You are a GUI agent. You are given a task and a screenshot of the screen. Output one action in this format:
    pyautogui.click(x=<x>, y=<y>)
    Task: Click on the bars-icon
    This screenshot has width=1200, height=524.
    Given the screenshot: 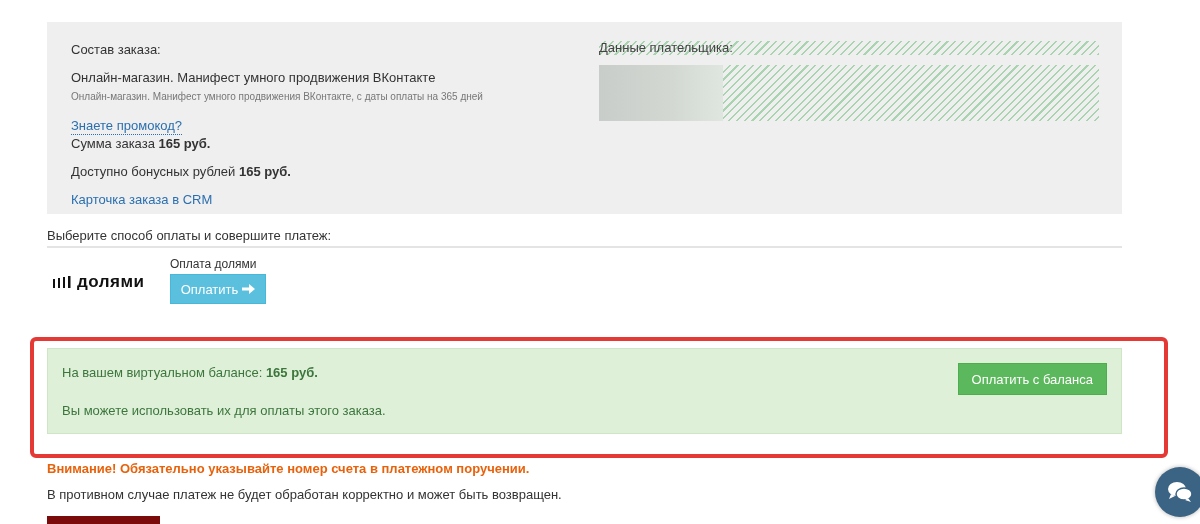 What is the action you would take?
    pyautogui.click(x=62, y=282)
    